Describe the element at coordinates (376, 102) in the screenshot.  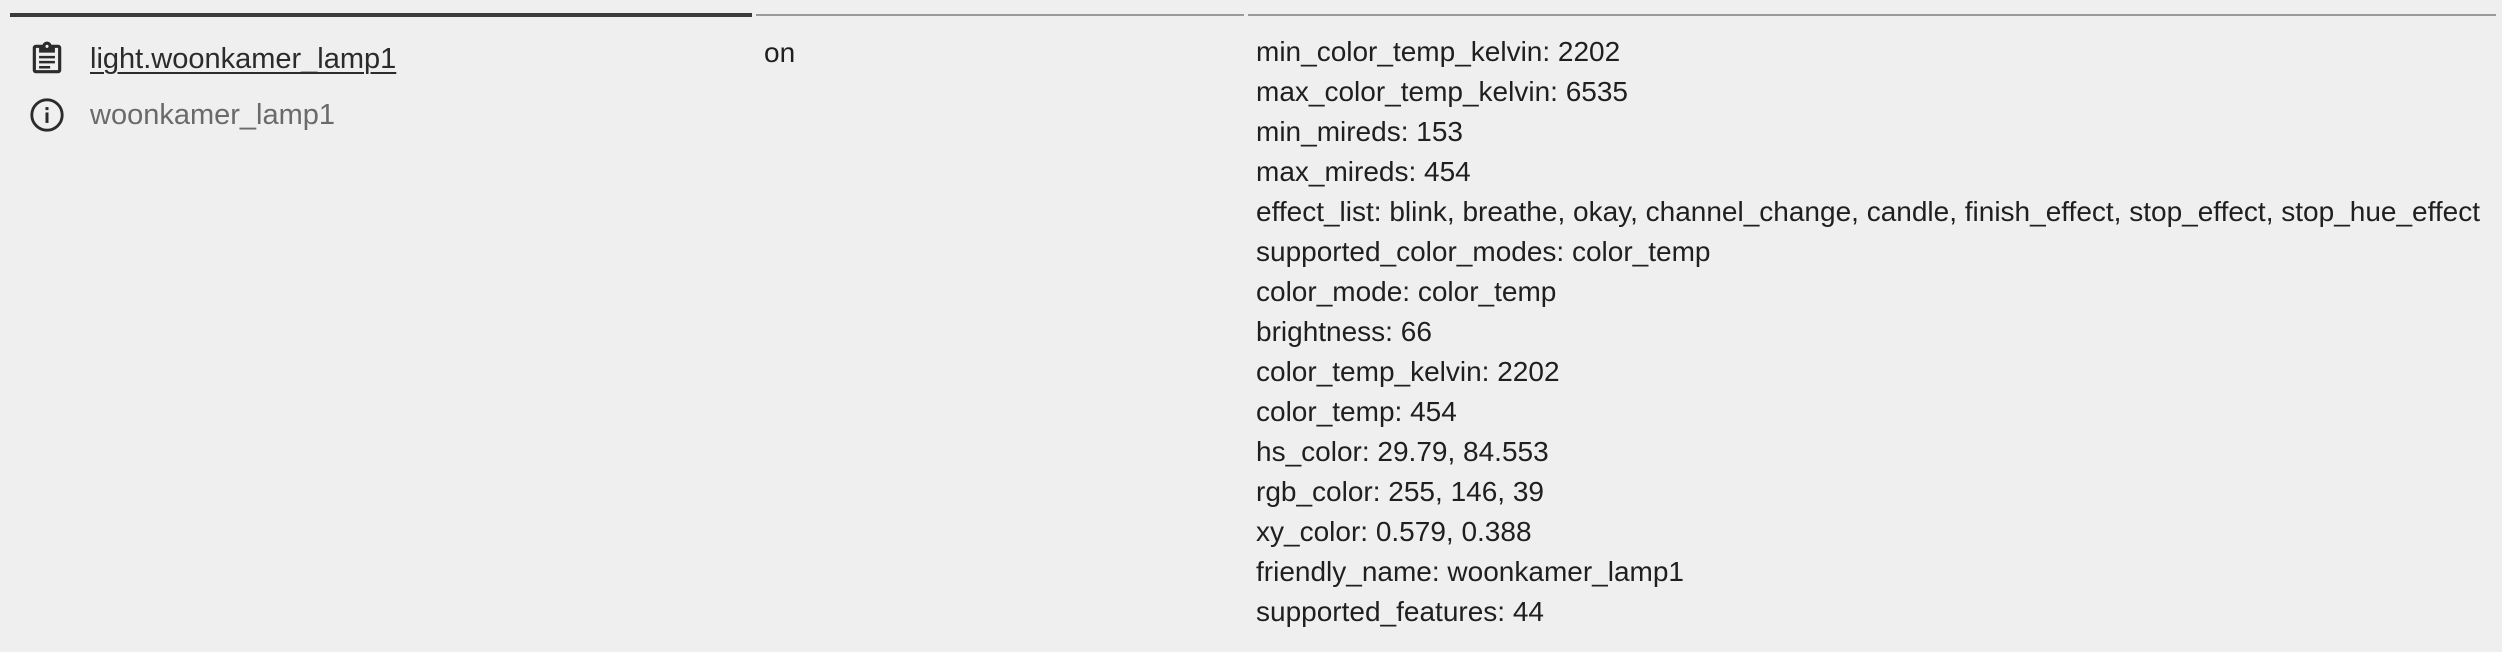
I see `friendly-name-row: woonkamer_lamp1` at that location.